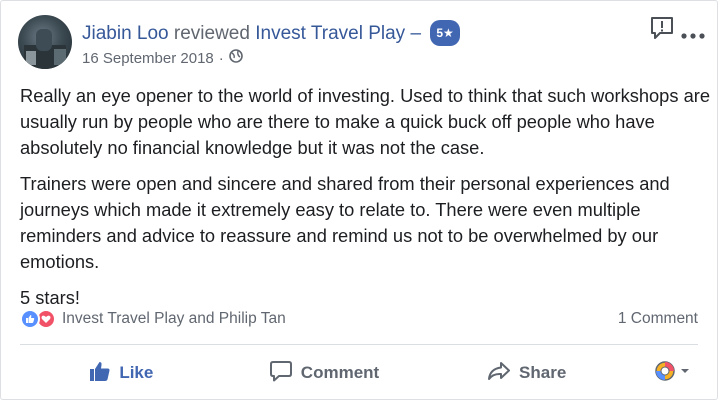  I want to click on thumbs-up-icon, so click(104, 373).